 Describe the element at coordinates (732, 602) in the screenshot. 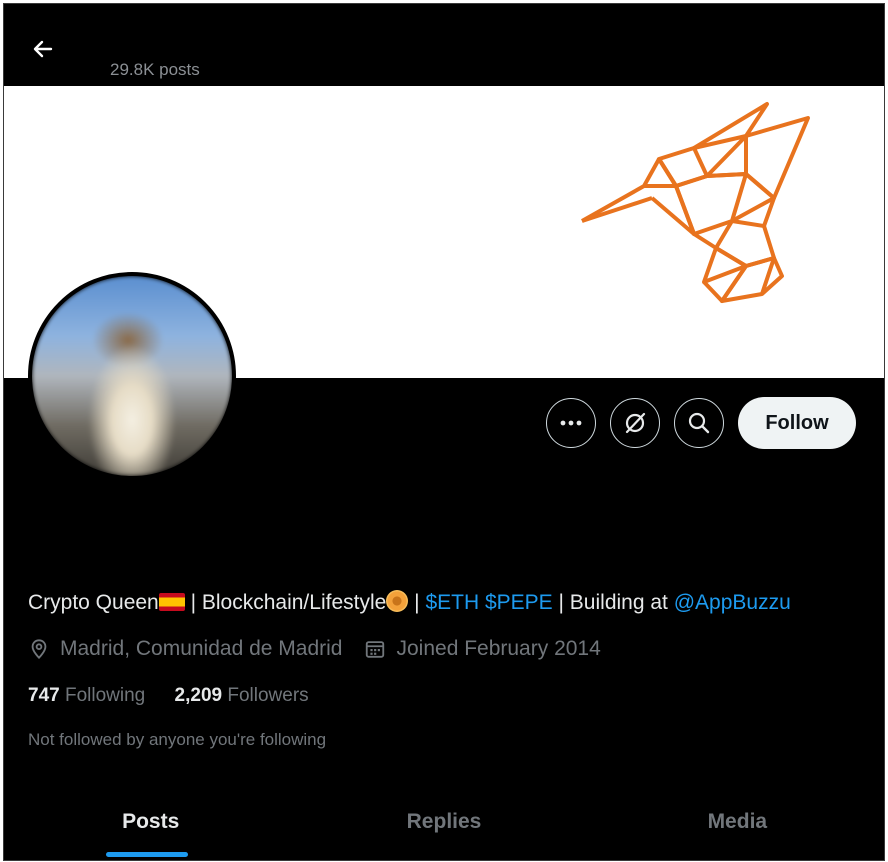

I see `bio-mention-link: @AppBuzzu` at that location.